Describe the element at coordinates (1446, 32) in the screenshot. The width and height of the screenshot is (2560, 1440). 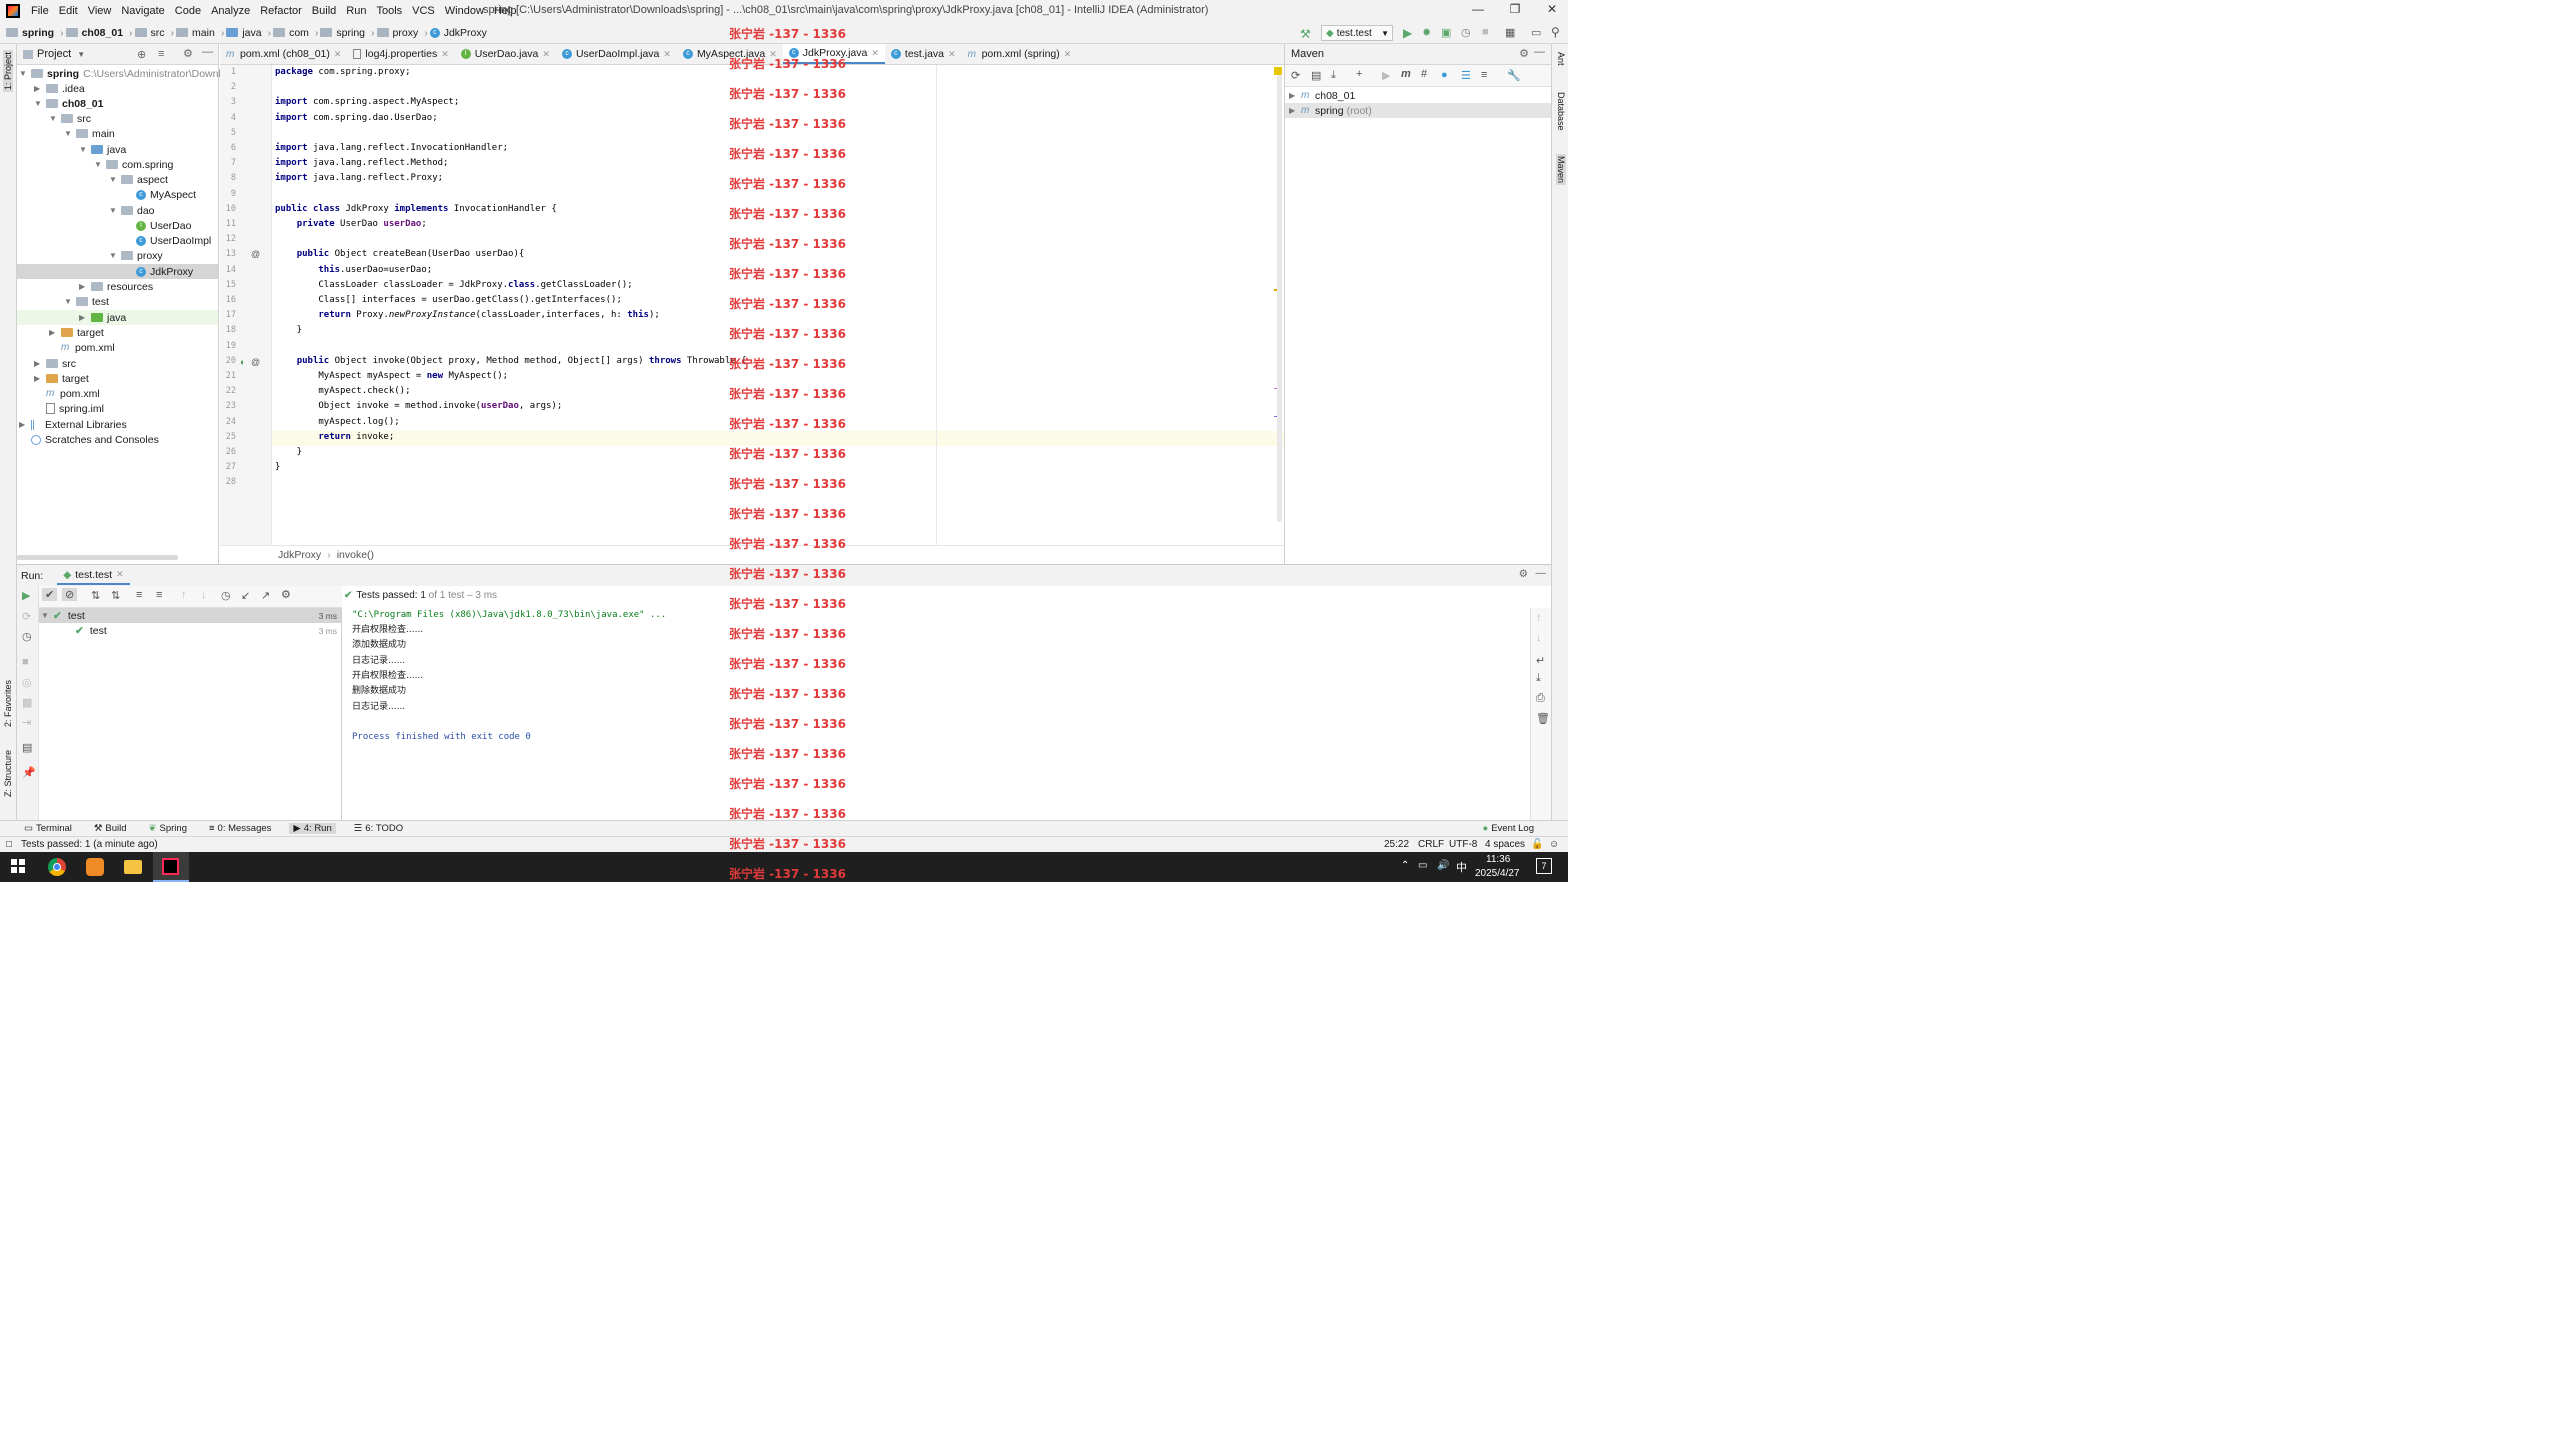
I see `coverage-icon: ▣` at that location.